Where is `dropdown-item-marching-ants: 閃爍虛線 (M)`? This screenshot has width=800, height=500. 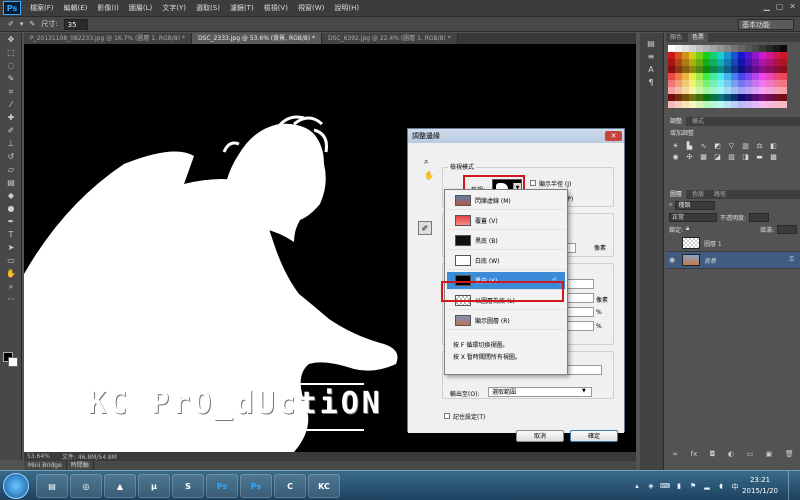
dropdown-item-marching-ants: 閃爍虛線 (M) is located at coordinates (506, 201).